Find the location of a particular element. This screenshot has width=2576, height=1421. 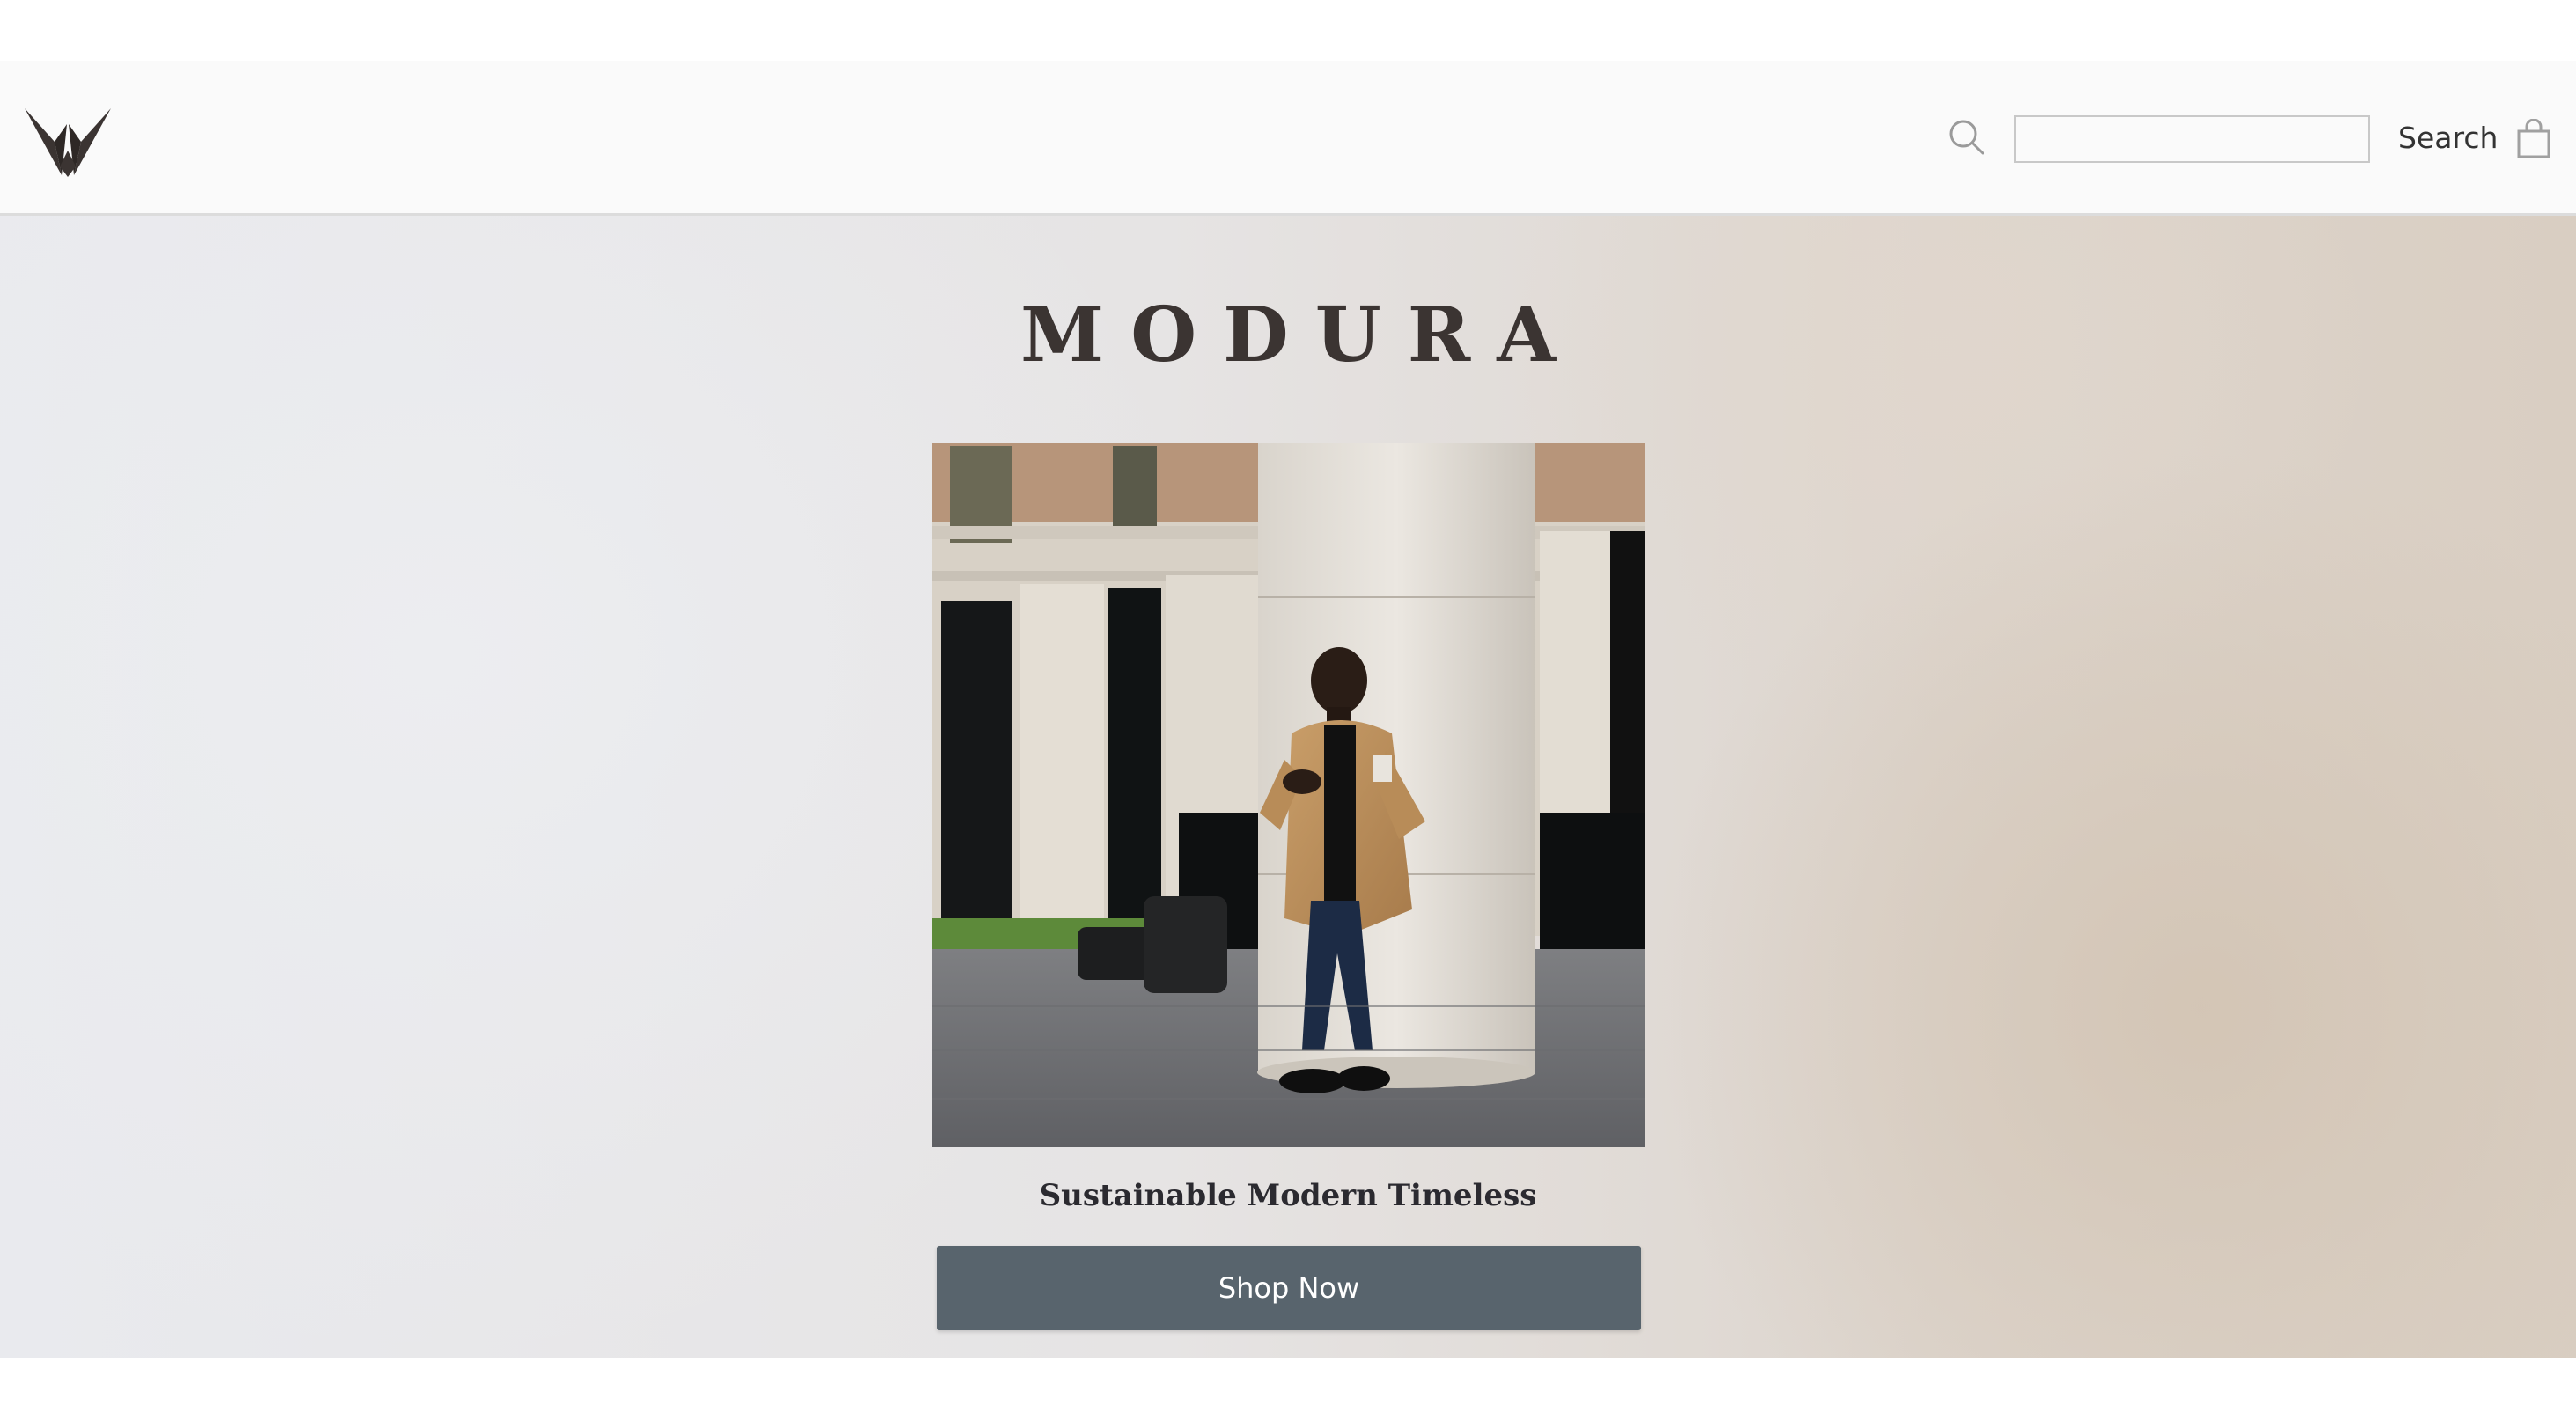

shop-now-button: Shop Now is located at coordinates (1289, 1288).